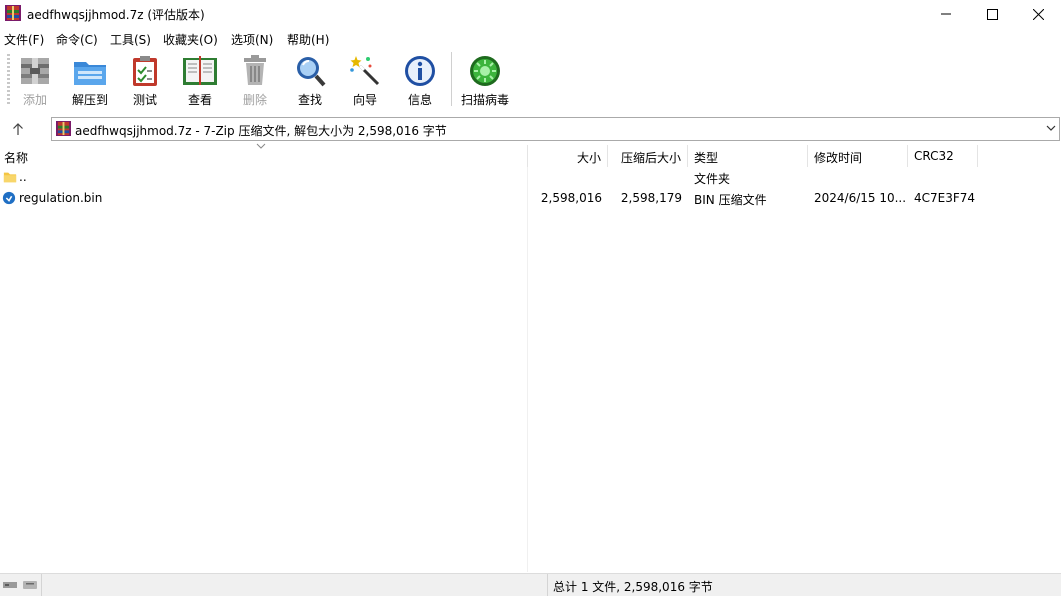 The width and height of the screenshot is (1061, 596). What do you see at coordinates (254, 100) in the screenshot?
I see `delete-label: 删除` at bounding box center [254, 100].